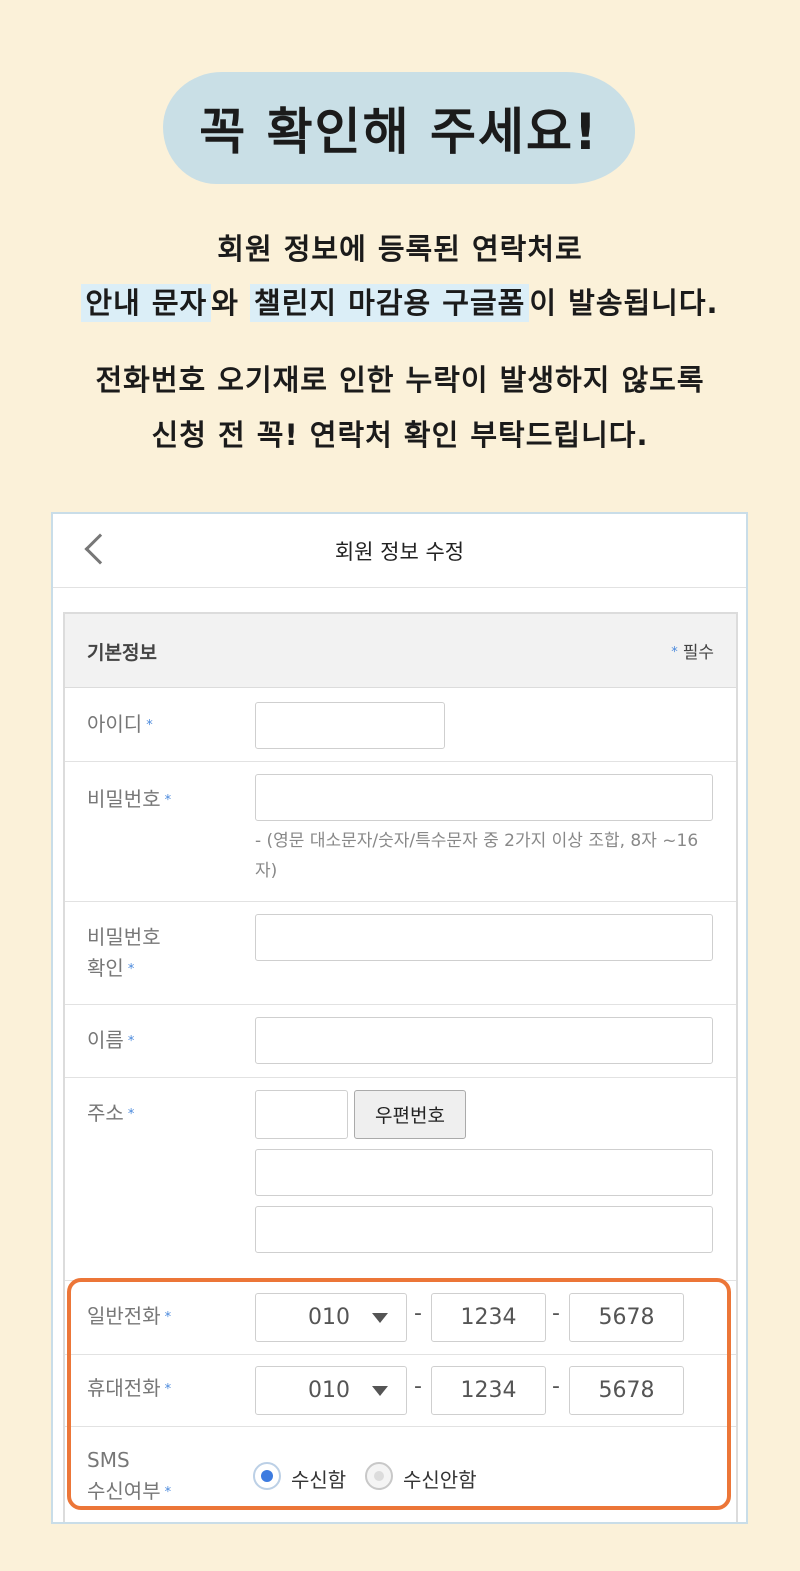 This screenshot has width=800, height=1571. I want to click on row-sms: SMS 수신여부 * 수신함 수신안함, so click(400, 1474).